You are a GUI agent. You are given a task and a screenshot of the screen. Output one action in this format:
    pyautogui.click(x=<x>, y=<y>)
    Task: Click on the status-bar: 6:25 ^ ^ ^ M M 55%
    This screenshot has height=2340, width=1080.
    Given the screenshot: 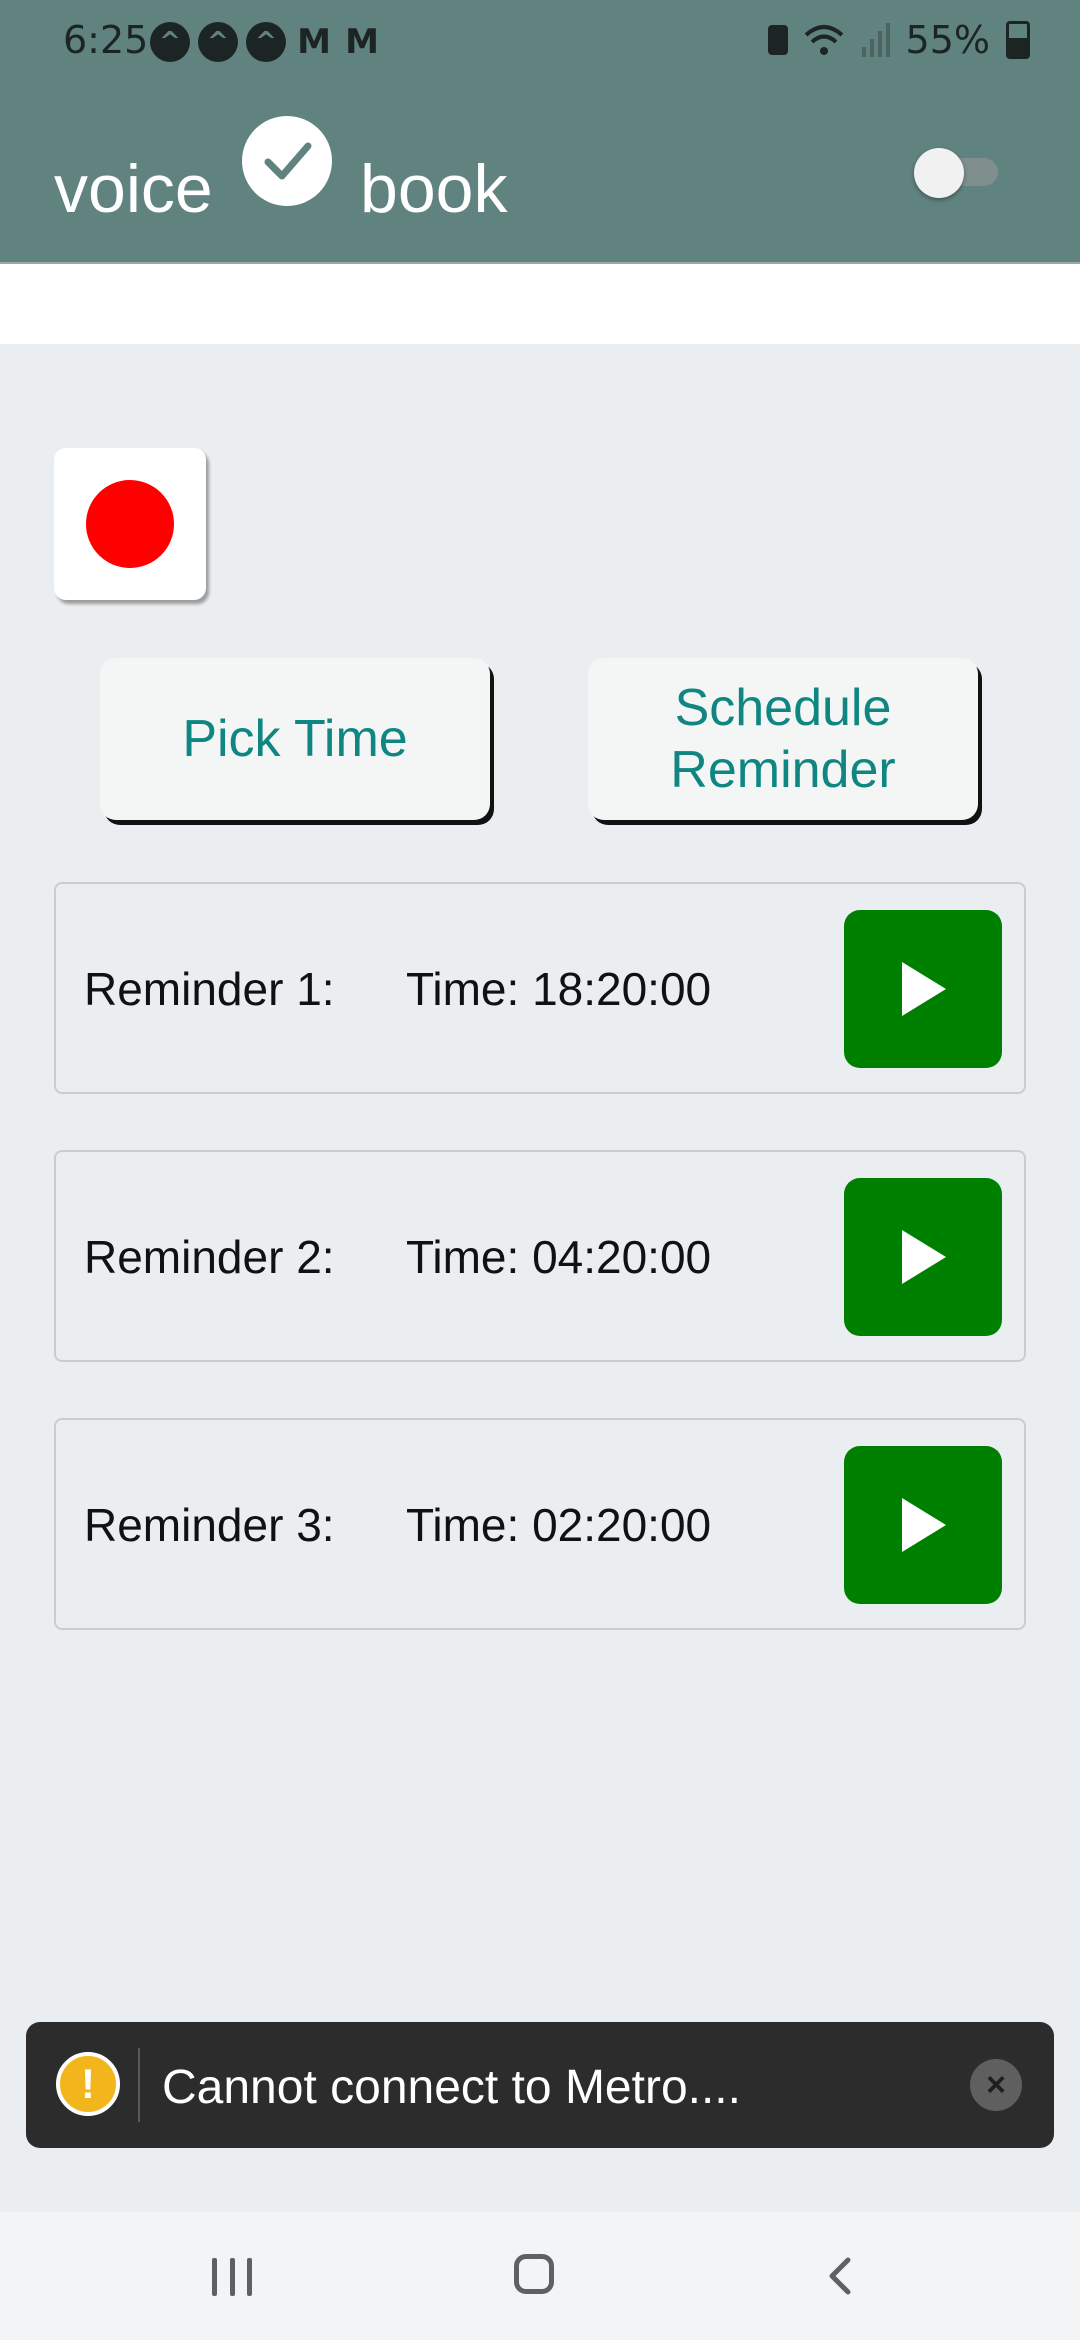 What is the action you would take?
    pyautogui.click(x=540, y=40)
    